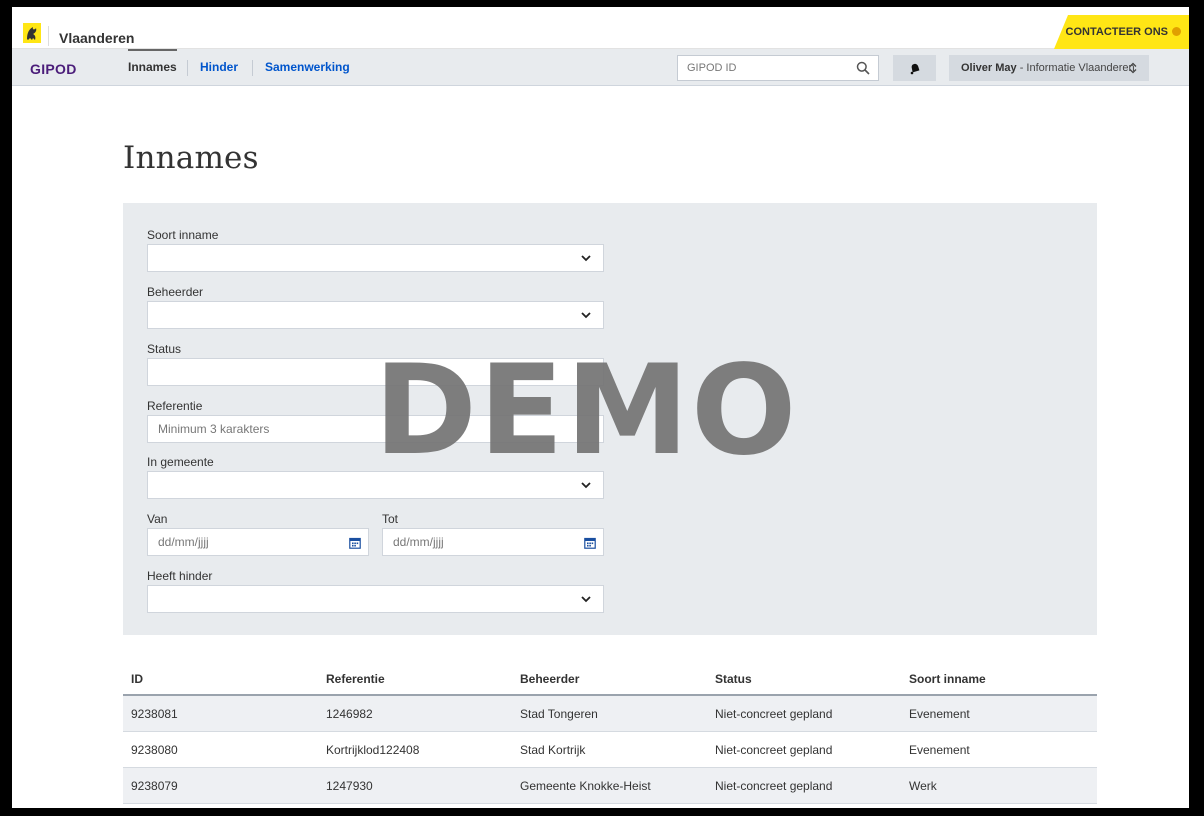  I want to click on cell-id: 9238079, so click(154, 786).